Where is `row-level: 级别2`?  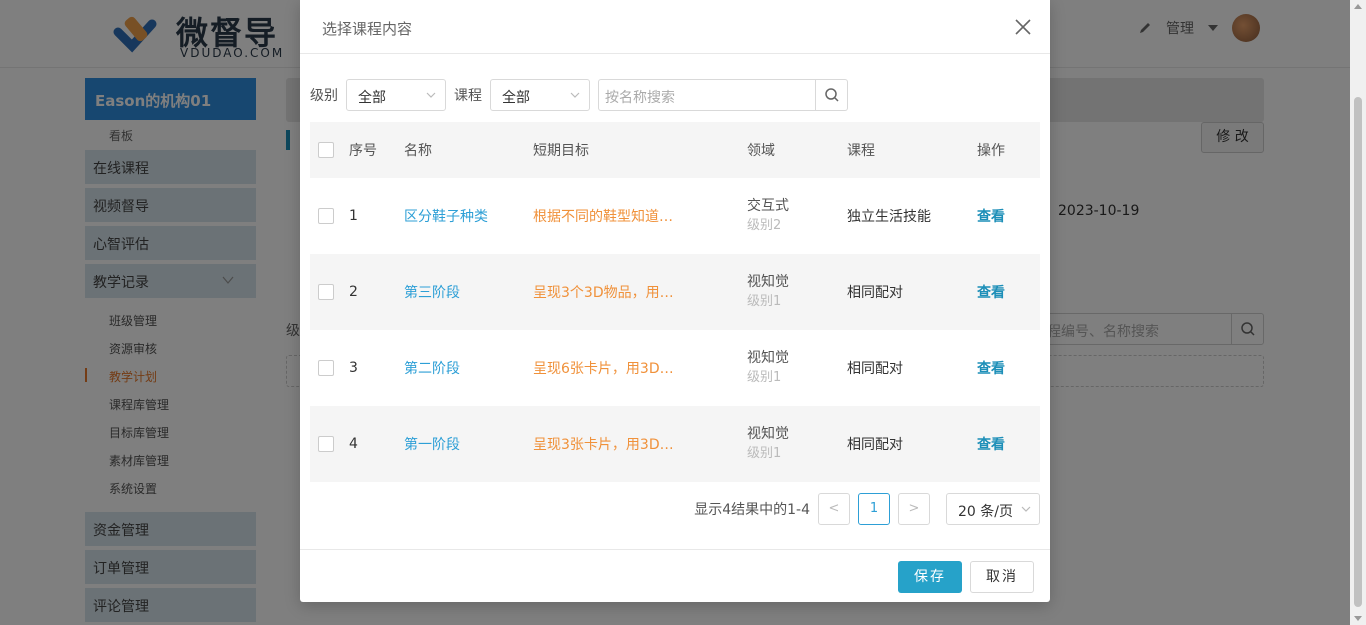
row-level: 级别2 is located at coordinates (764, 225).